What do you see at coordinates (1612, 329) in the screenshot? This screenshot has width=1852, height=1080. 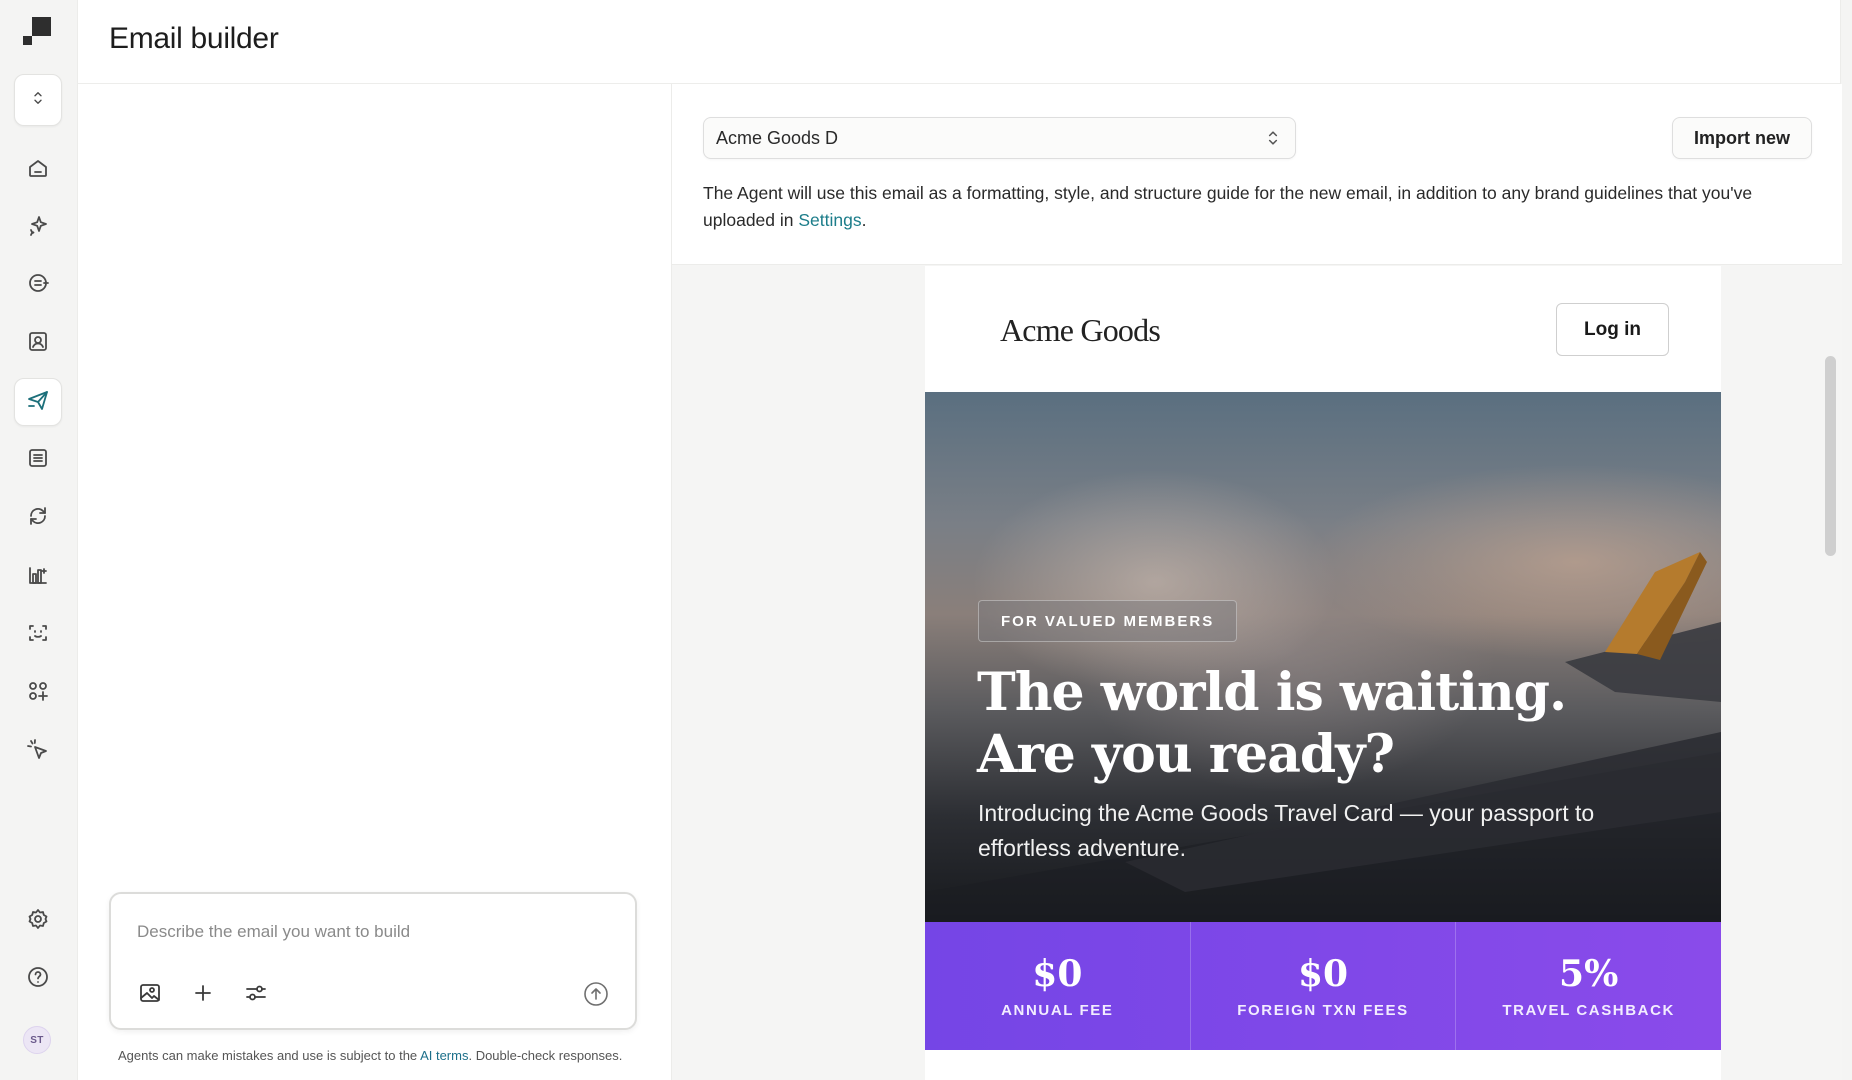 I see `email-login-button: Log in` at bounding box center [1612, 329].